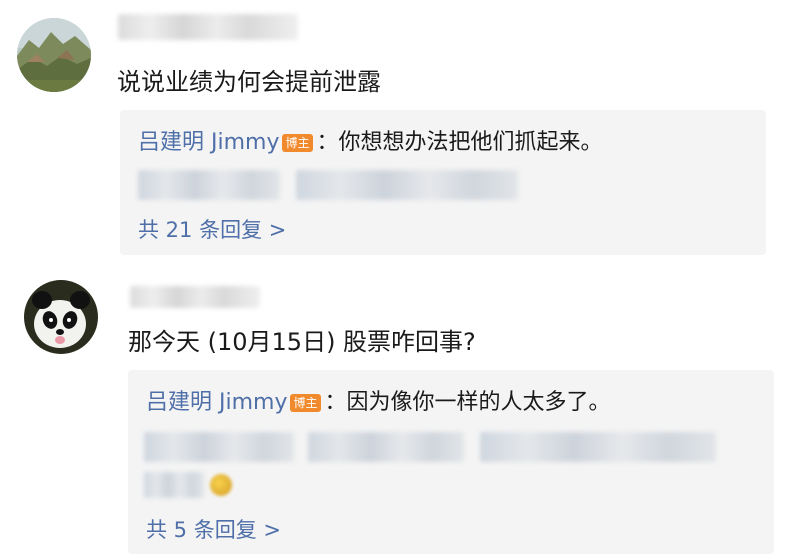 Image resolution: width=804 pixels, height=556 pixels. Describe the element at coordinates (221, 485) in the screenshot. I see `laughing-emoji-icon` at that location.